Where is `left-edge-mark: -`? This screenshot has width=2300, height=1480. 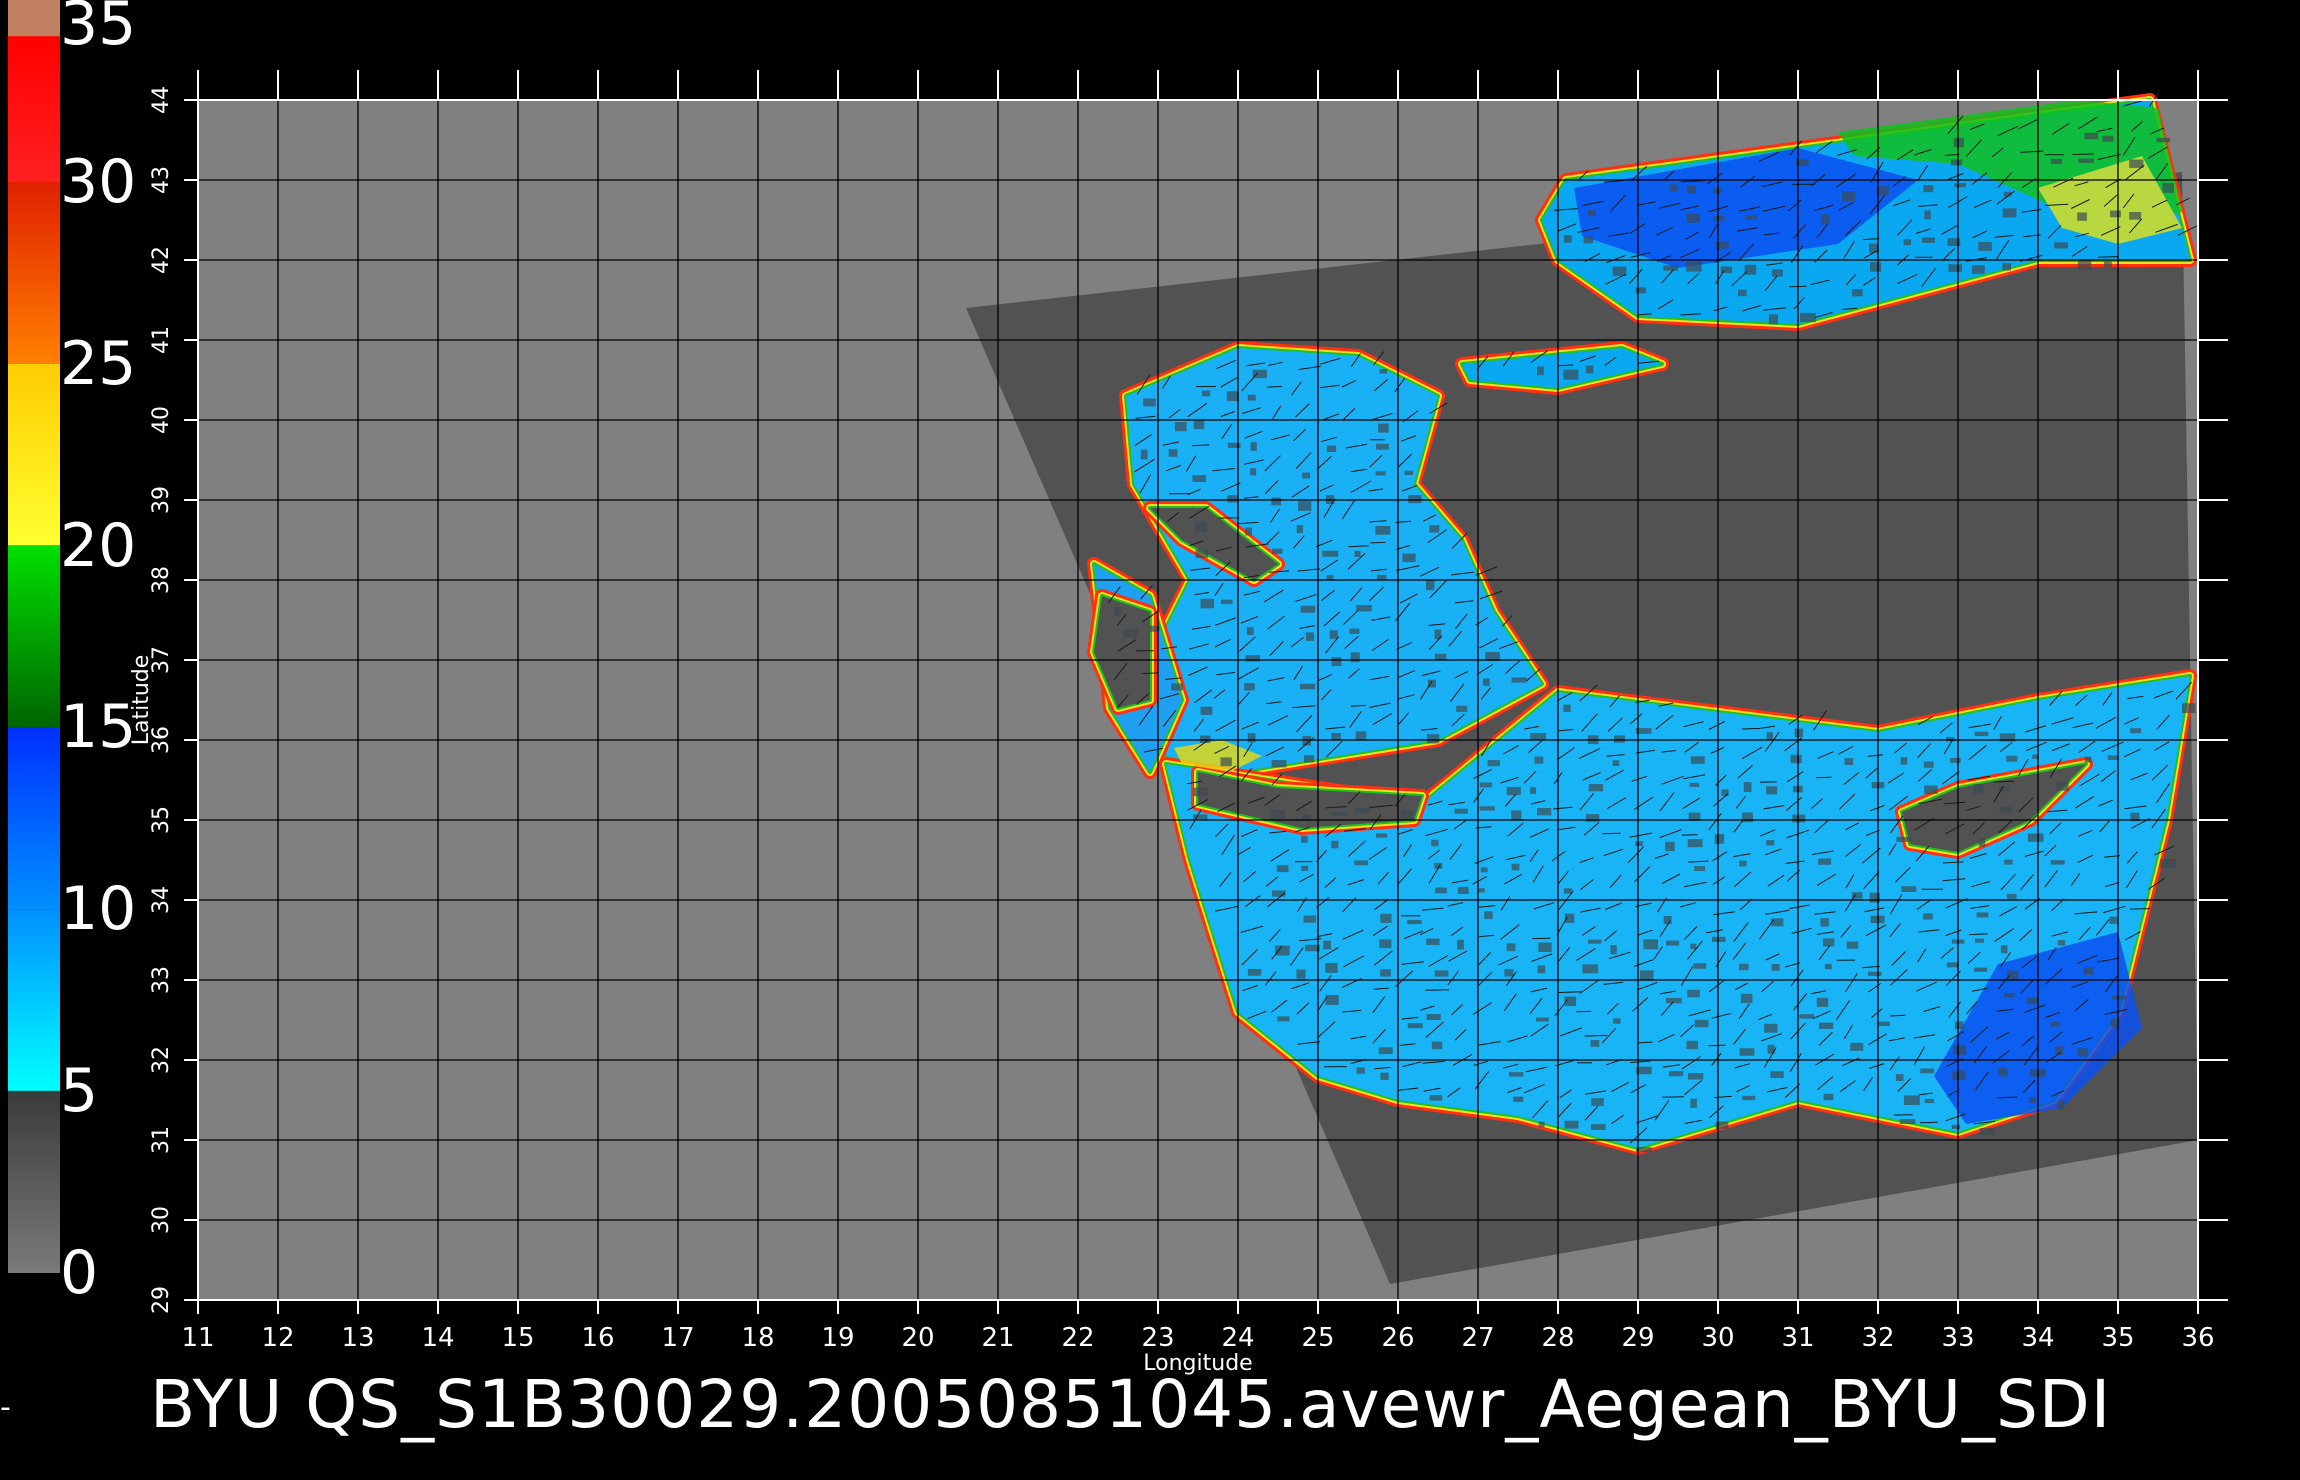 left-edge-mark: - is located at coordinates (5, 1407).